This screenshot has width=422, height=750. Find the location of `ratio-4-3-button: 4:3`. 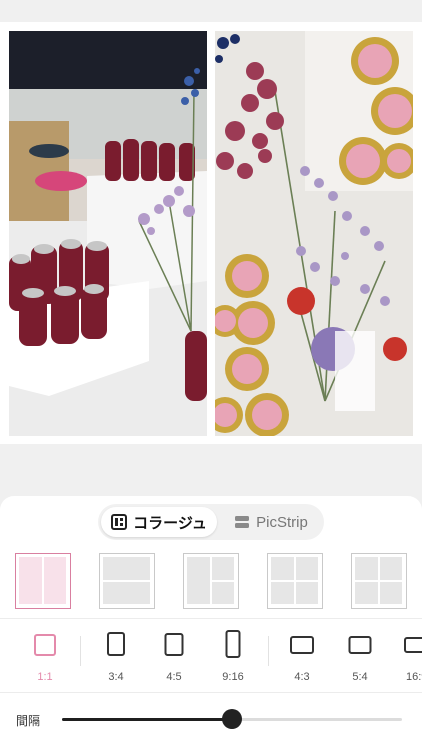

ratio-4-3-button: 4:3 is located at coordinates (302, 657).